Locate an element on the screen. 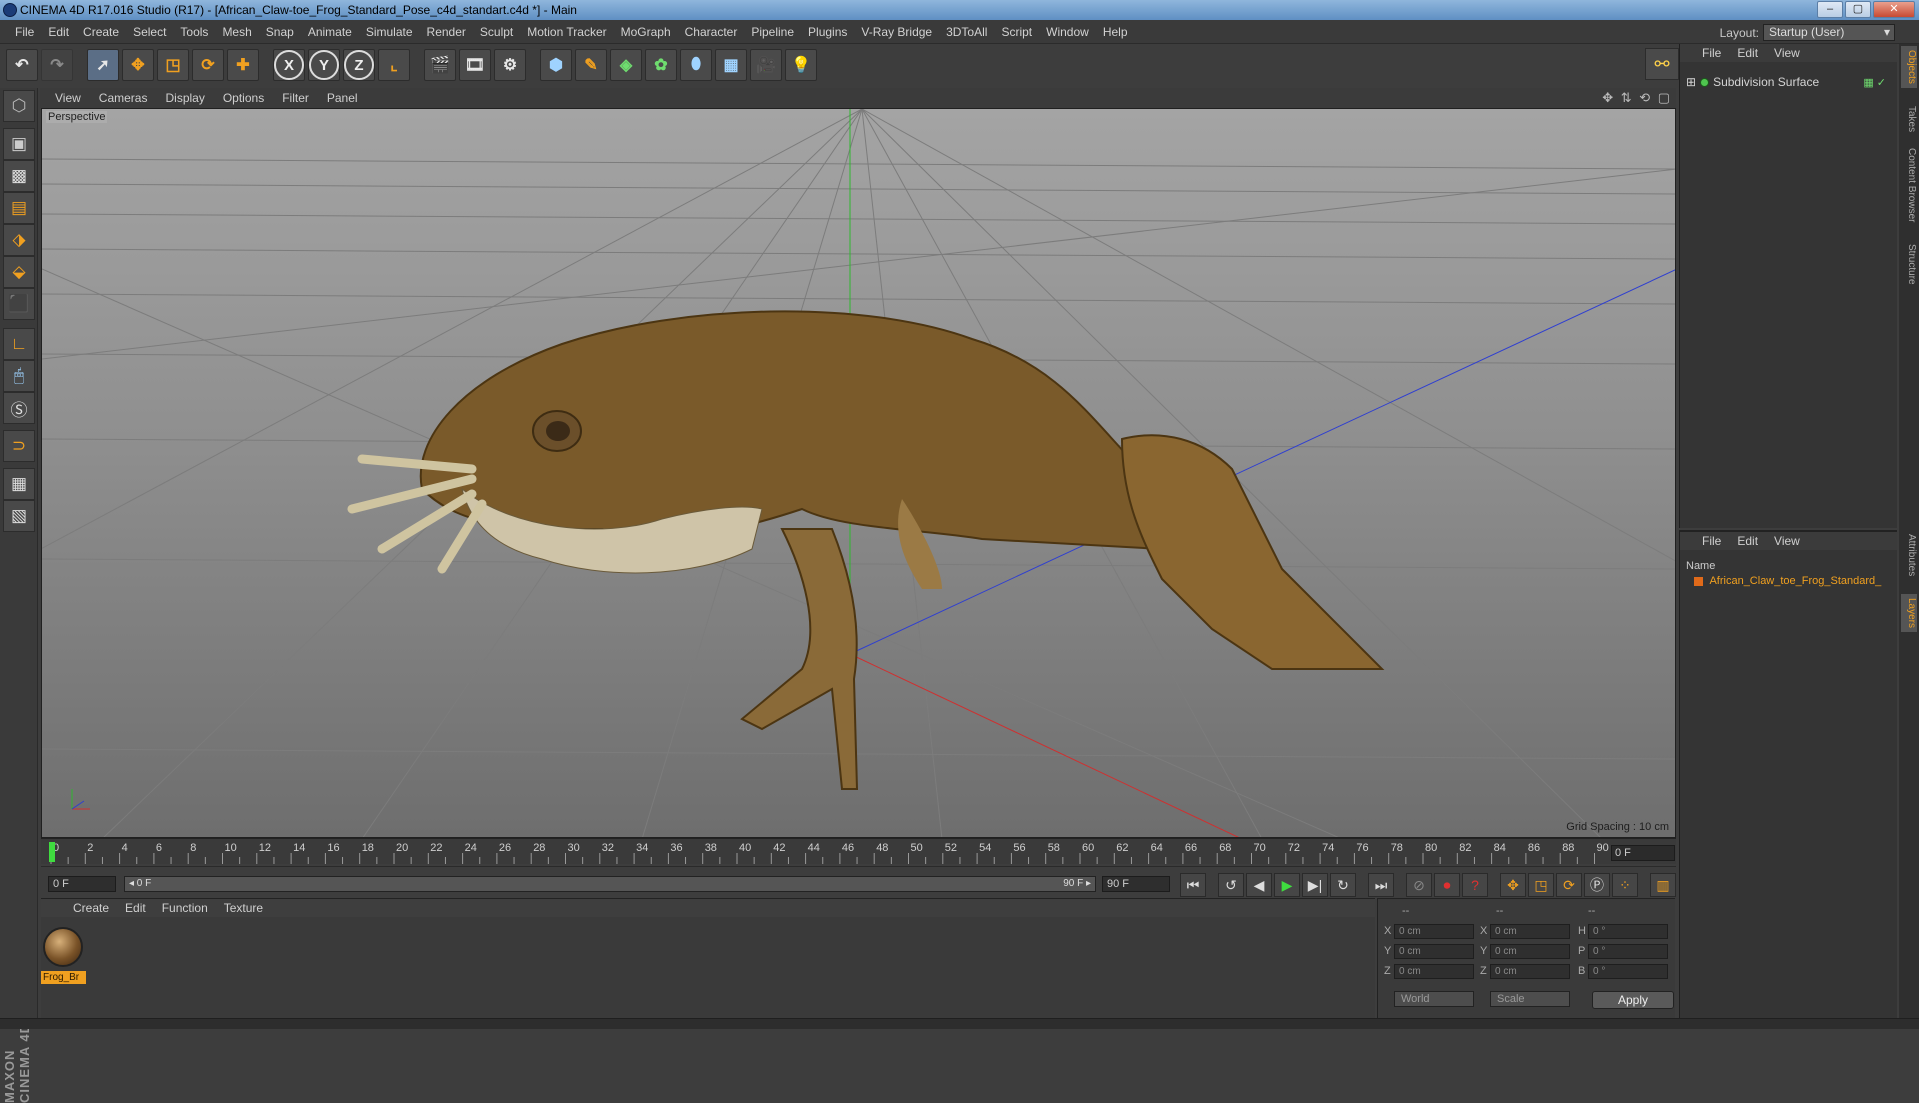 The height and width of the screenshot is (1103, 1919). rotation-p-field: 0 ° is located at coordinates (1628, 951).